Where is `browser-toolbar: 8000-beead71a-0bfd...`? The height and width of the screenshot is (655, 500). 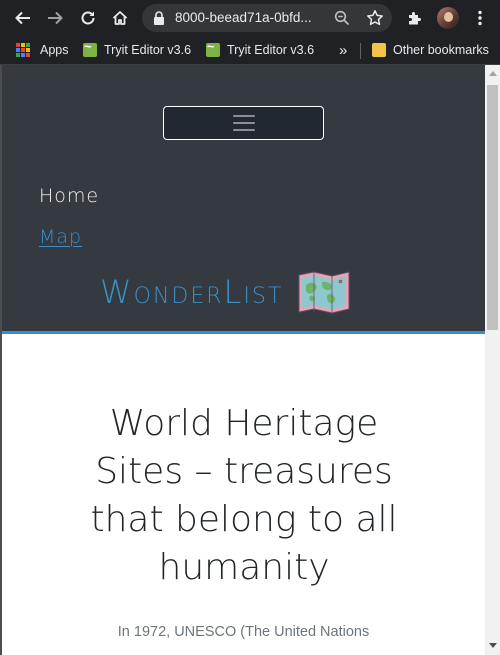 browser-toolbar: 8000-beead71a-0bfd... is located at coordinates (250, 18).